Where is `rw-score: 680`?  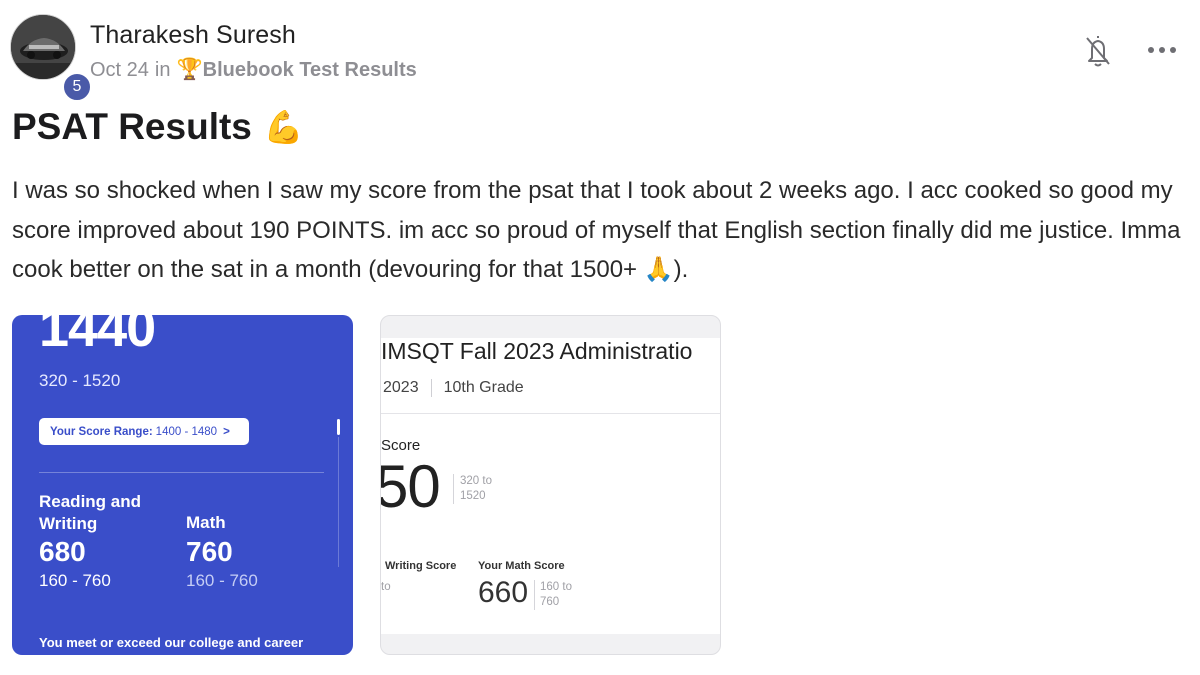 rw-score: 680 is located at coordinates (62, 551).